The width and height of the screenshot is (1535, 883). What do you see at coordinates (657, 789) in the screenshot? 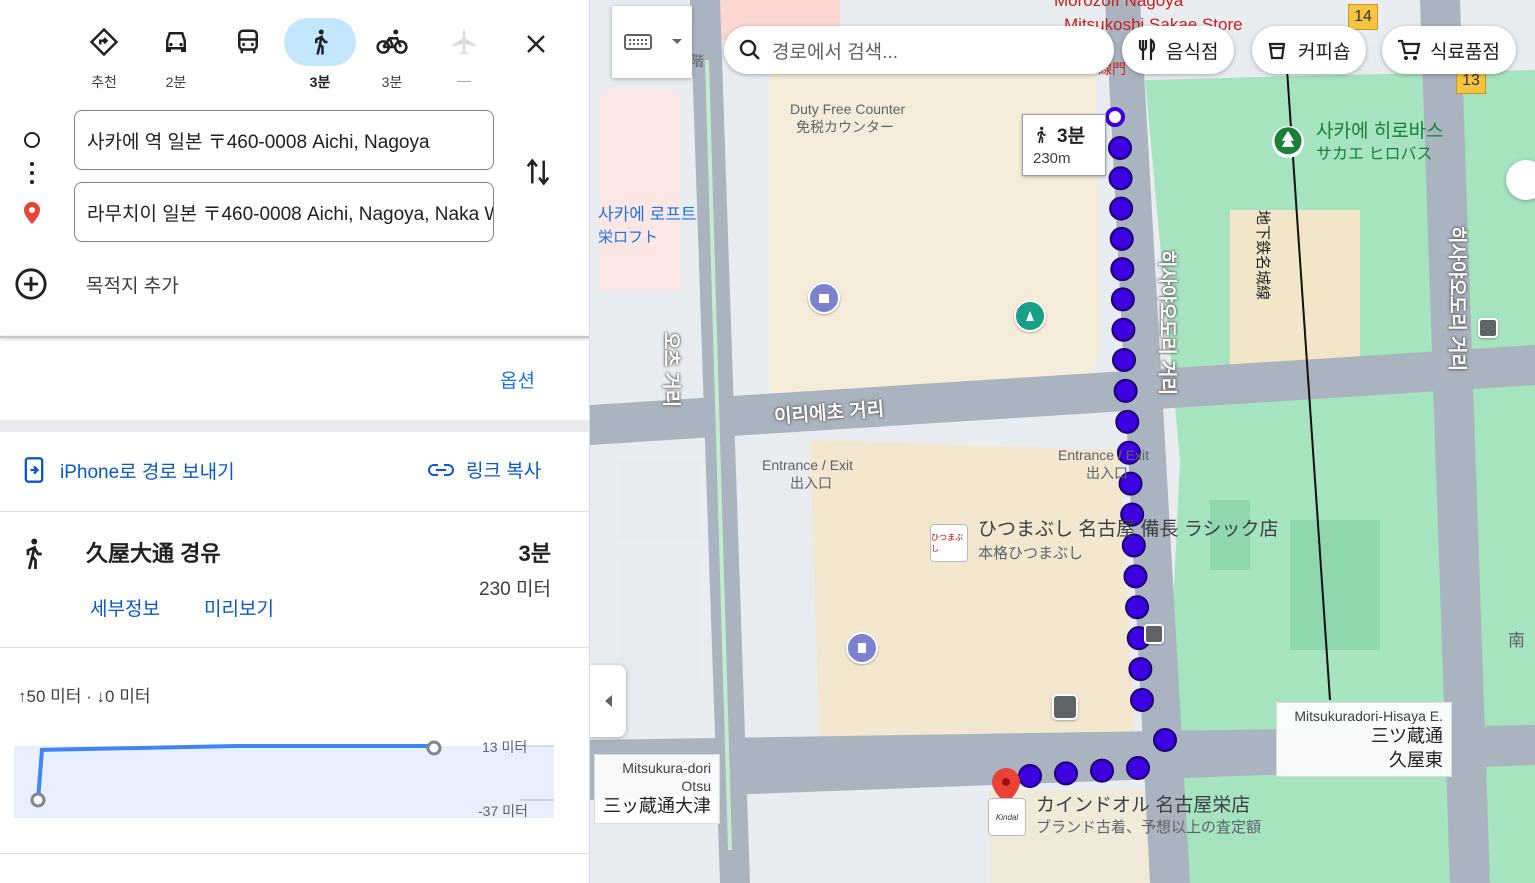
I see `stop-mitsukura-dori-otsu: Mitsukura-dori Otsu 三ッ蔵通大津` at bounding box center [657, 789].